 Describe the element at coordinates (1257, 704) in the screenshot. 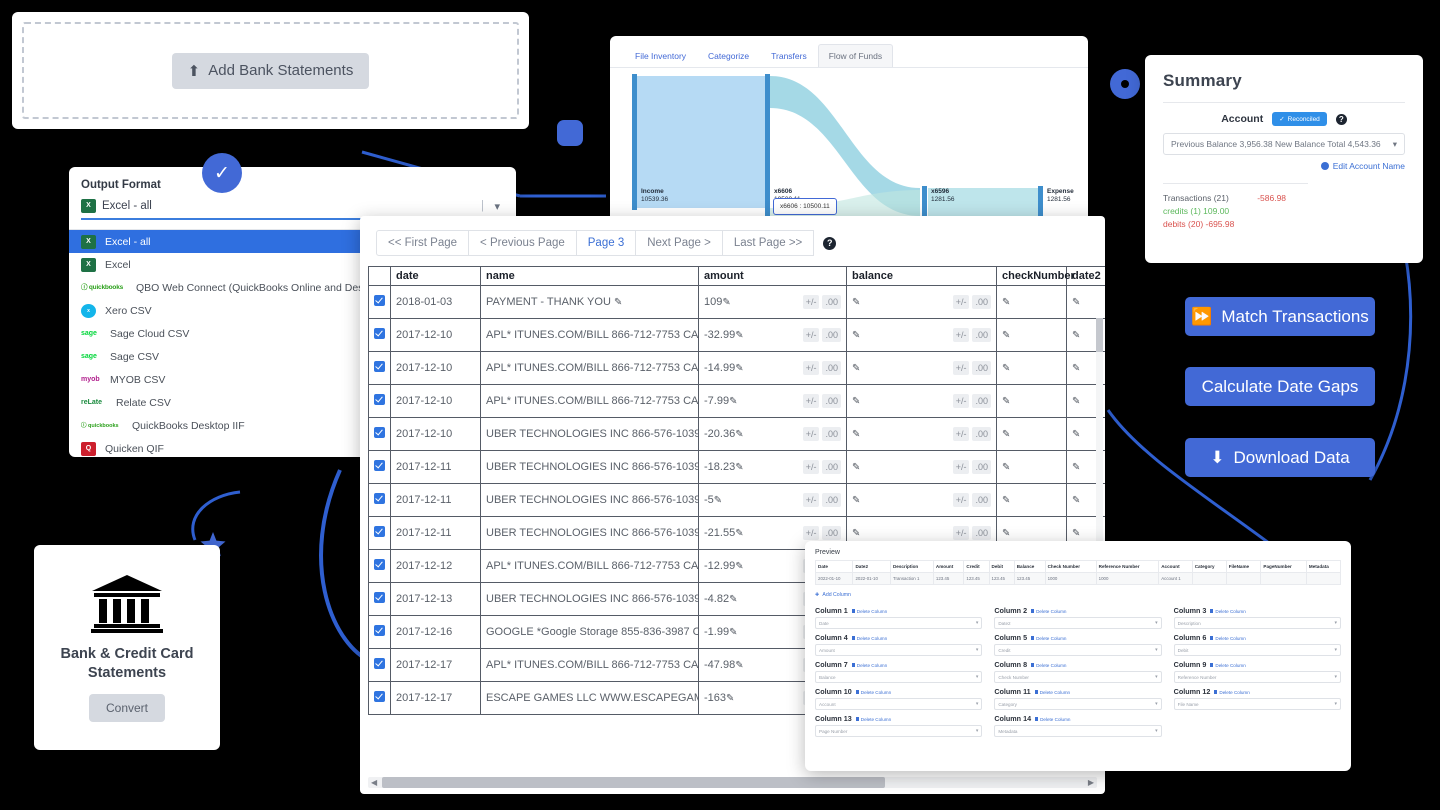

I see `column-select: File Name ▾` at that location.